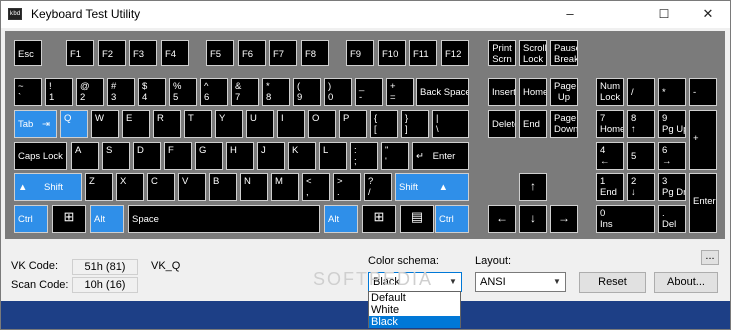 This screenshot has height=330, width=731. Describe the element at coordinates (440, 156) in the screenshot. I see `key-enter: ↵ Enter` at that location.